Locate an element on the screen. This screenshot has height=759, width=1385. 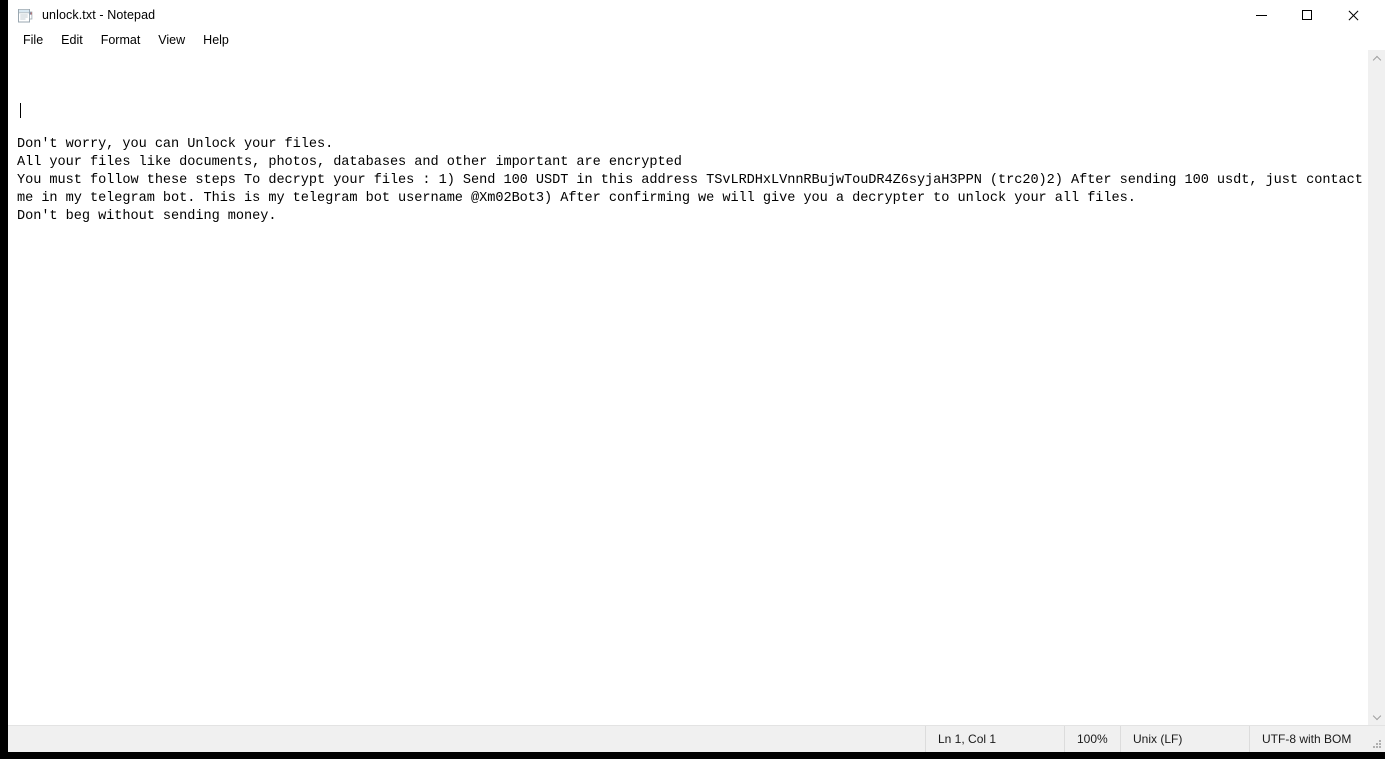
menu-item-file: File is located at coordinates (33, 40).